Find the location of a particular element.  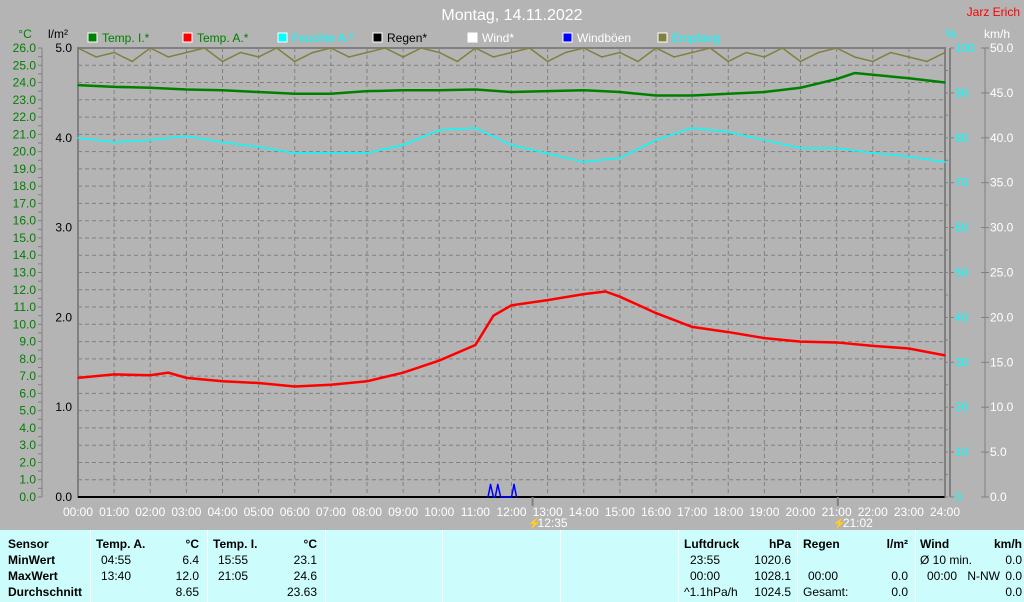

temp-i-unit: °C is located at coordinates (310, 544).